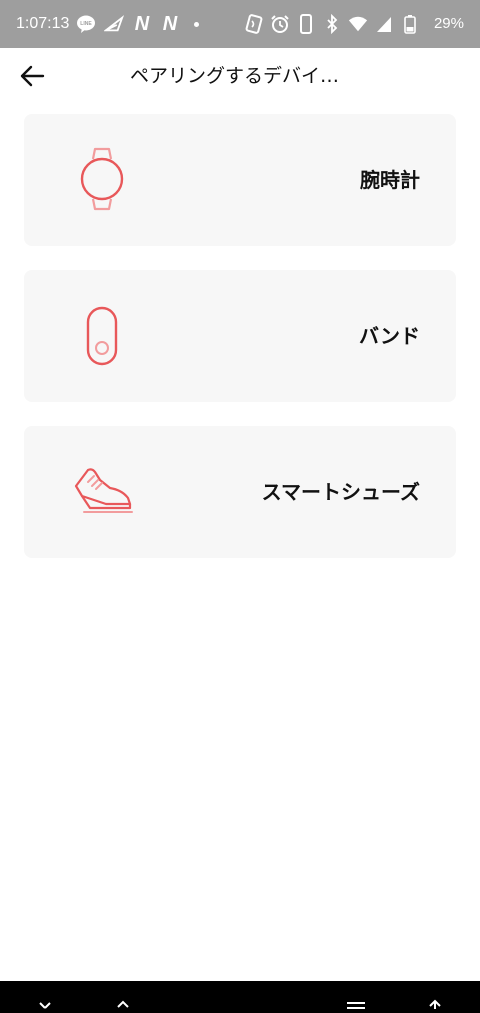 The width and height of the screenshot is (480, 1013). I want to click on nfc-icon, so click(254, 24).